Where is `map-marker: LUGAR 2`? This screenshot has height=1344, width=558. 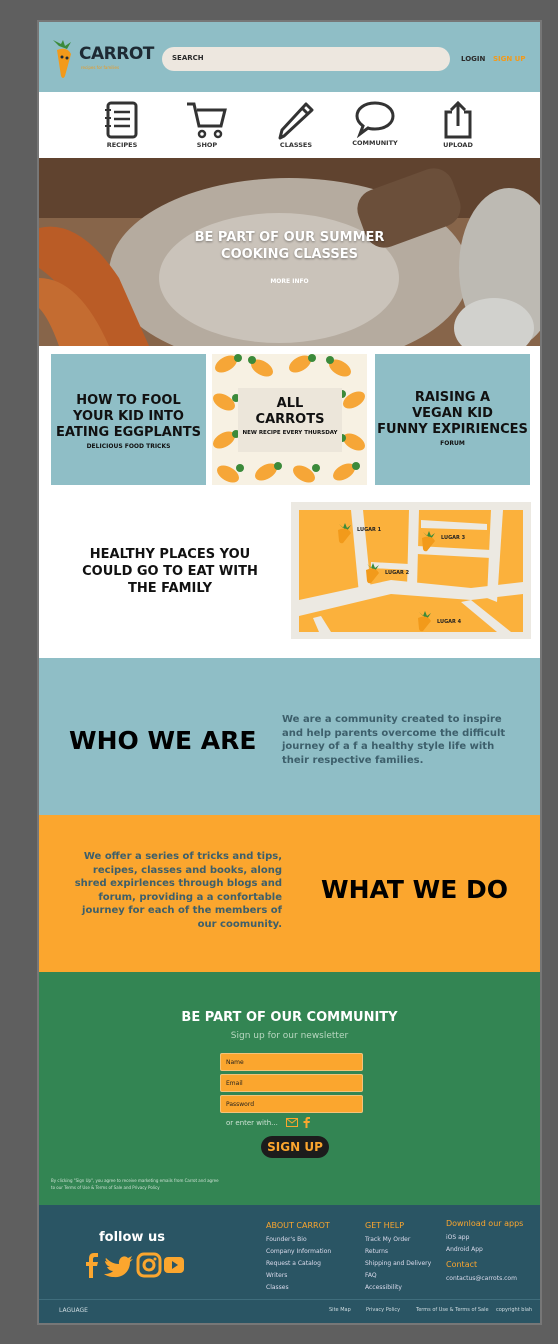 map-marker: LUGAR 2 is located at coordinates (386, 575).